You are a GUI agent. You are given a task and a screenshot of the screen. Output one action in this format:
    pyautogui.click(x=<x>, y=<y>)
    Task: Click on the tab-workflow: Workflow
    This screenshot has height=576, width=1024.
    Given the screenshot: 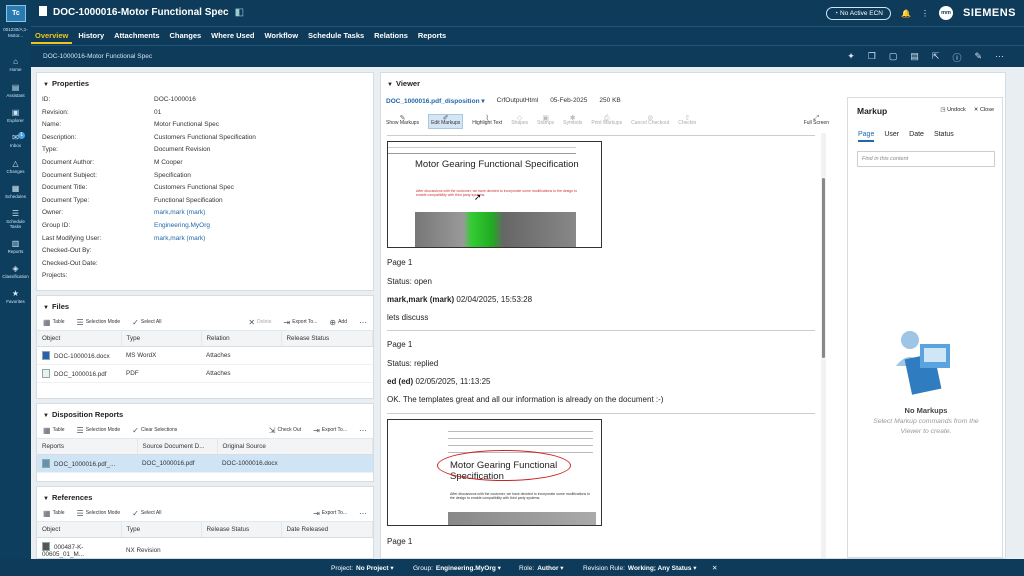 What is the action you would take?
    pyautogui.click(x=281, y=33)
    